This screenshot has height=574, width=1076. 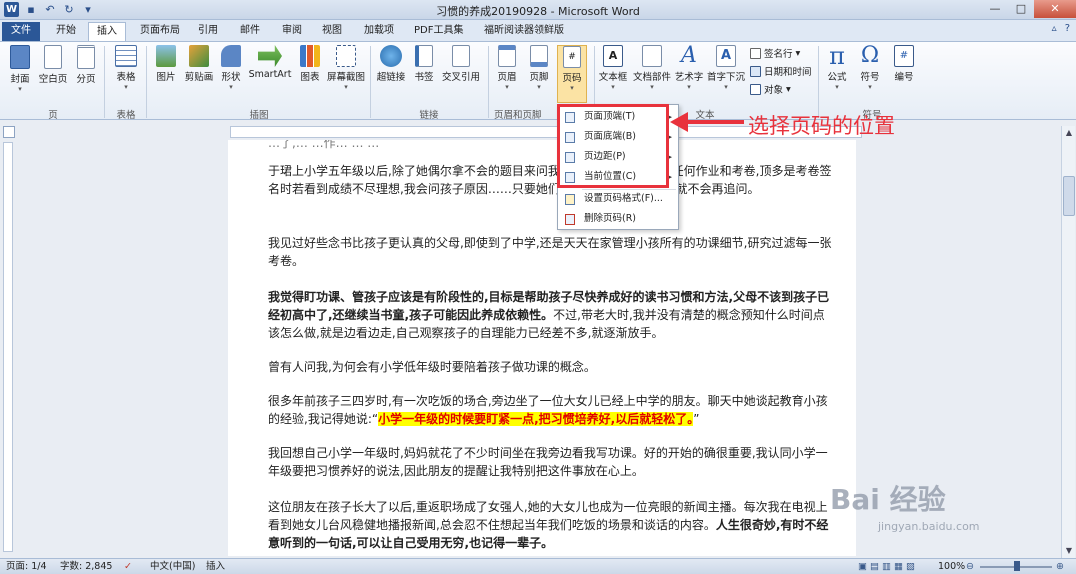 What do you see at coordinates (1054, 28) in the screenshot?
I see `minimize-ribbon-icon: ▵` at bounding box center [1054, 28].